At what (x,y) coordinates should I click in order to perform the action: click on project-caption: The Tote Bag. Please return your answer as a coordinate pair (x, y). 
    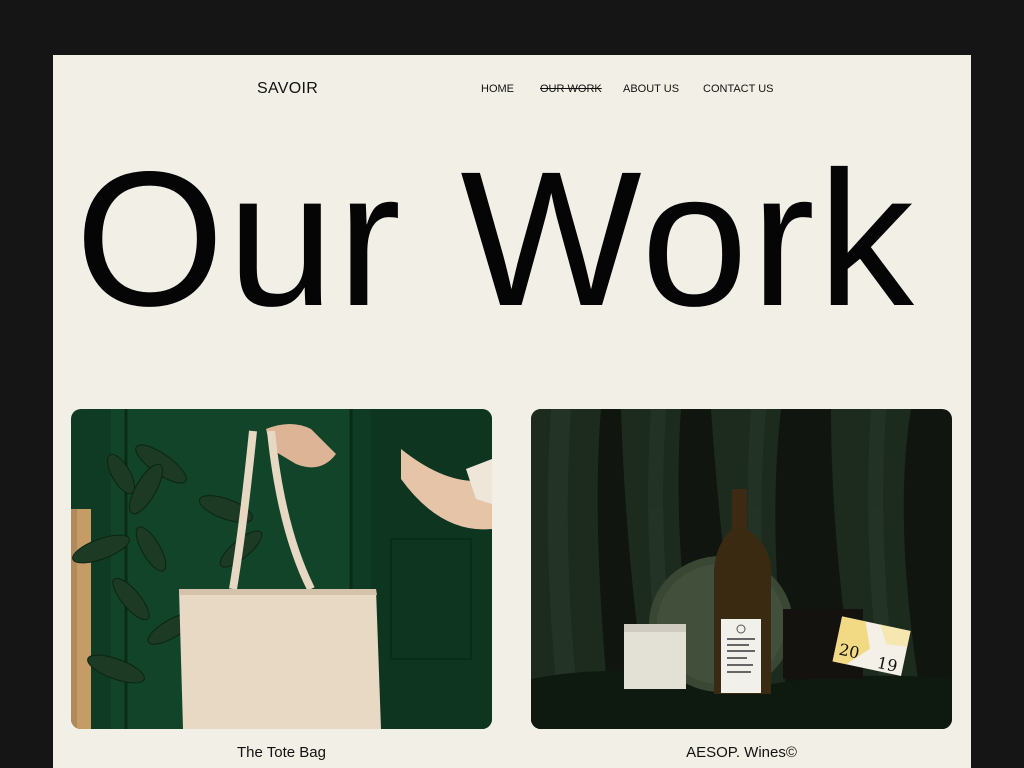
    Looking at the image, I should click on (281, 752).